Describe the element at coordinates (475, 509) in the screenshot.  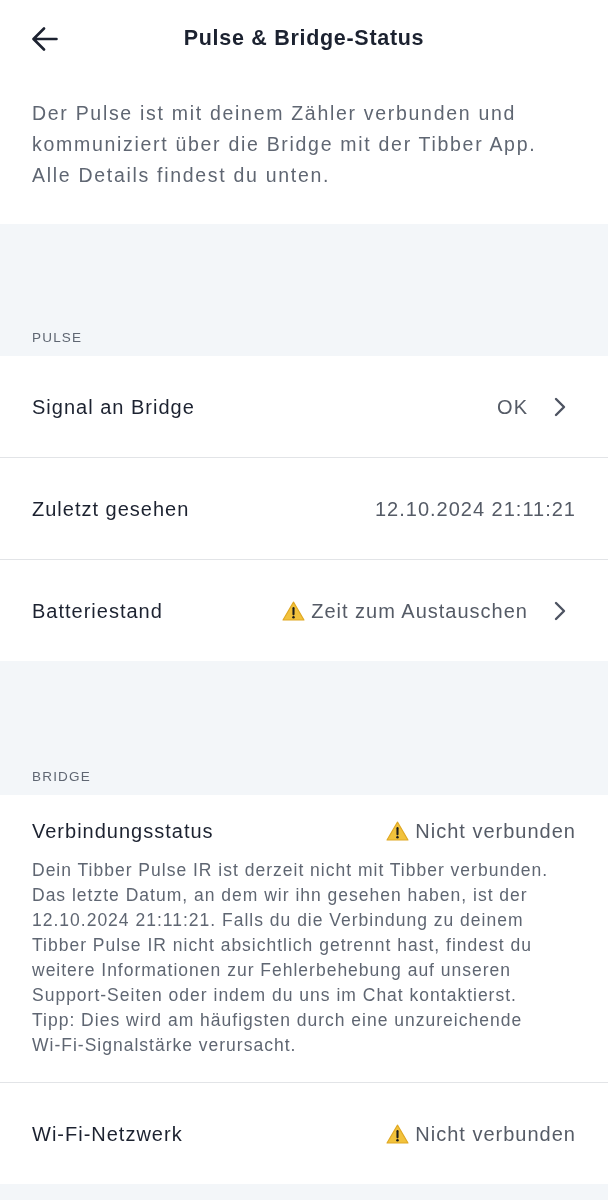
I see `row-value: 12.10.2024 21:11:21` at that location.